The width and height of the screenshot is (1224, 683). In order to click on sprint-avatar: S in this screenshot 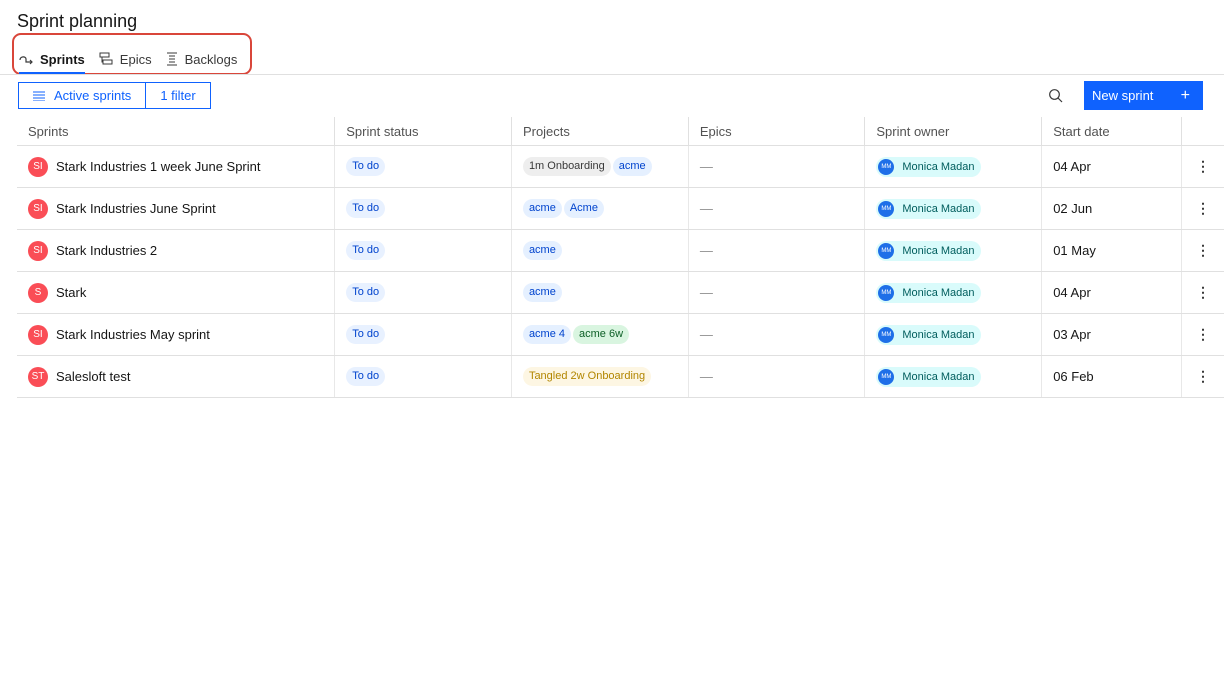, I will do `click(38, 292)`.